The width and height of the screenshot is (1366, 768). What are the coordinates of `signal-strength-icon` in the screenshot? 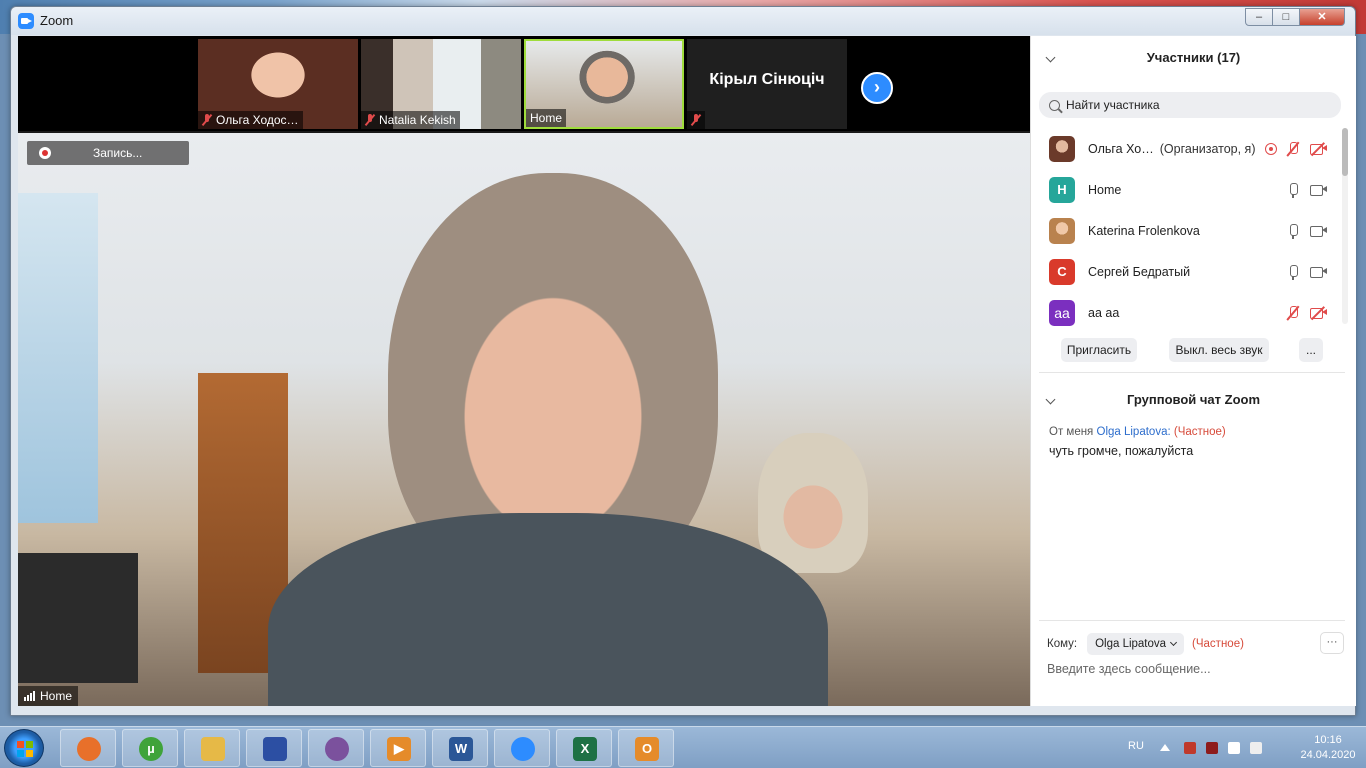 It's located at (29, 696).